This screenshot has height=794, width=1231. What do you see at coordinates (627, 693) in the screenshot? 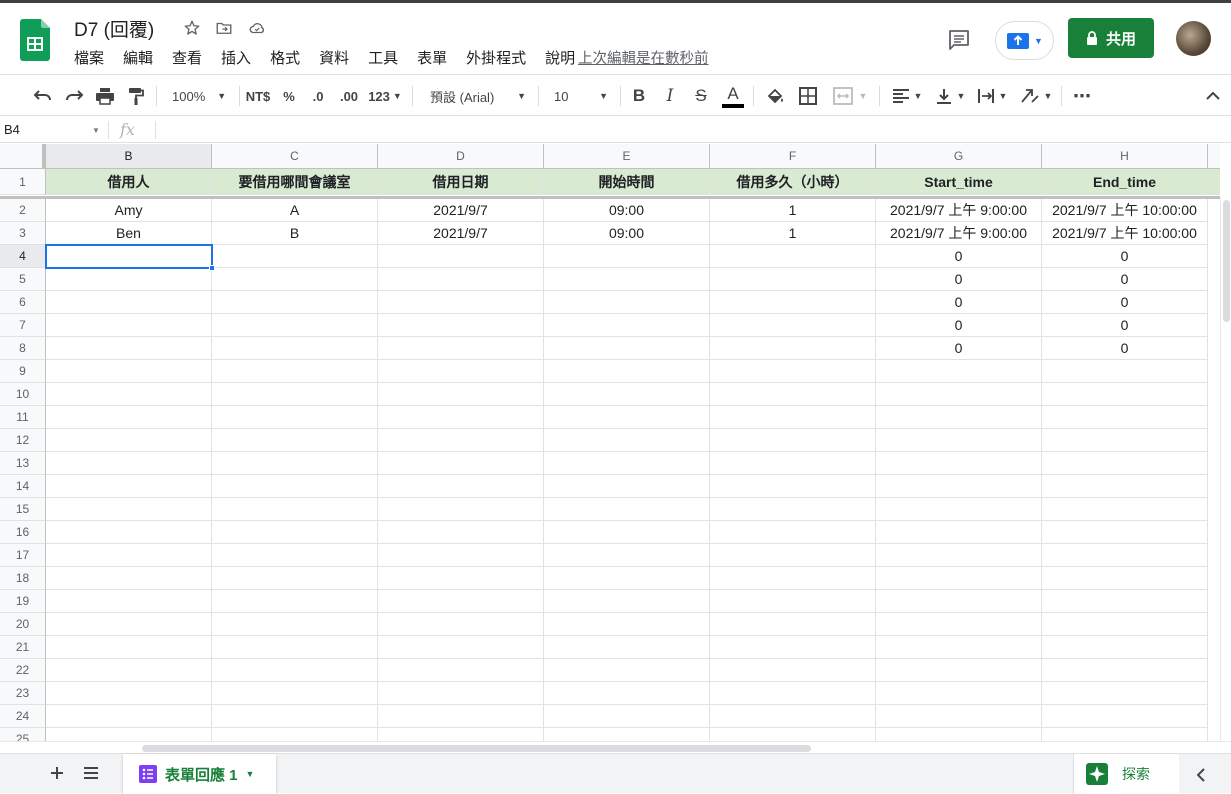
I see `cell-e23` at bounding box center [627, 693].